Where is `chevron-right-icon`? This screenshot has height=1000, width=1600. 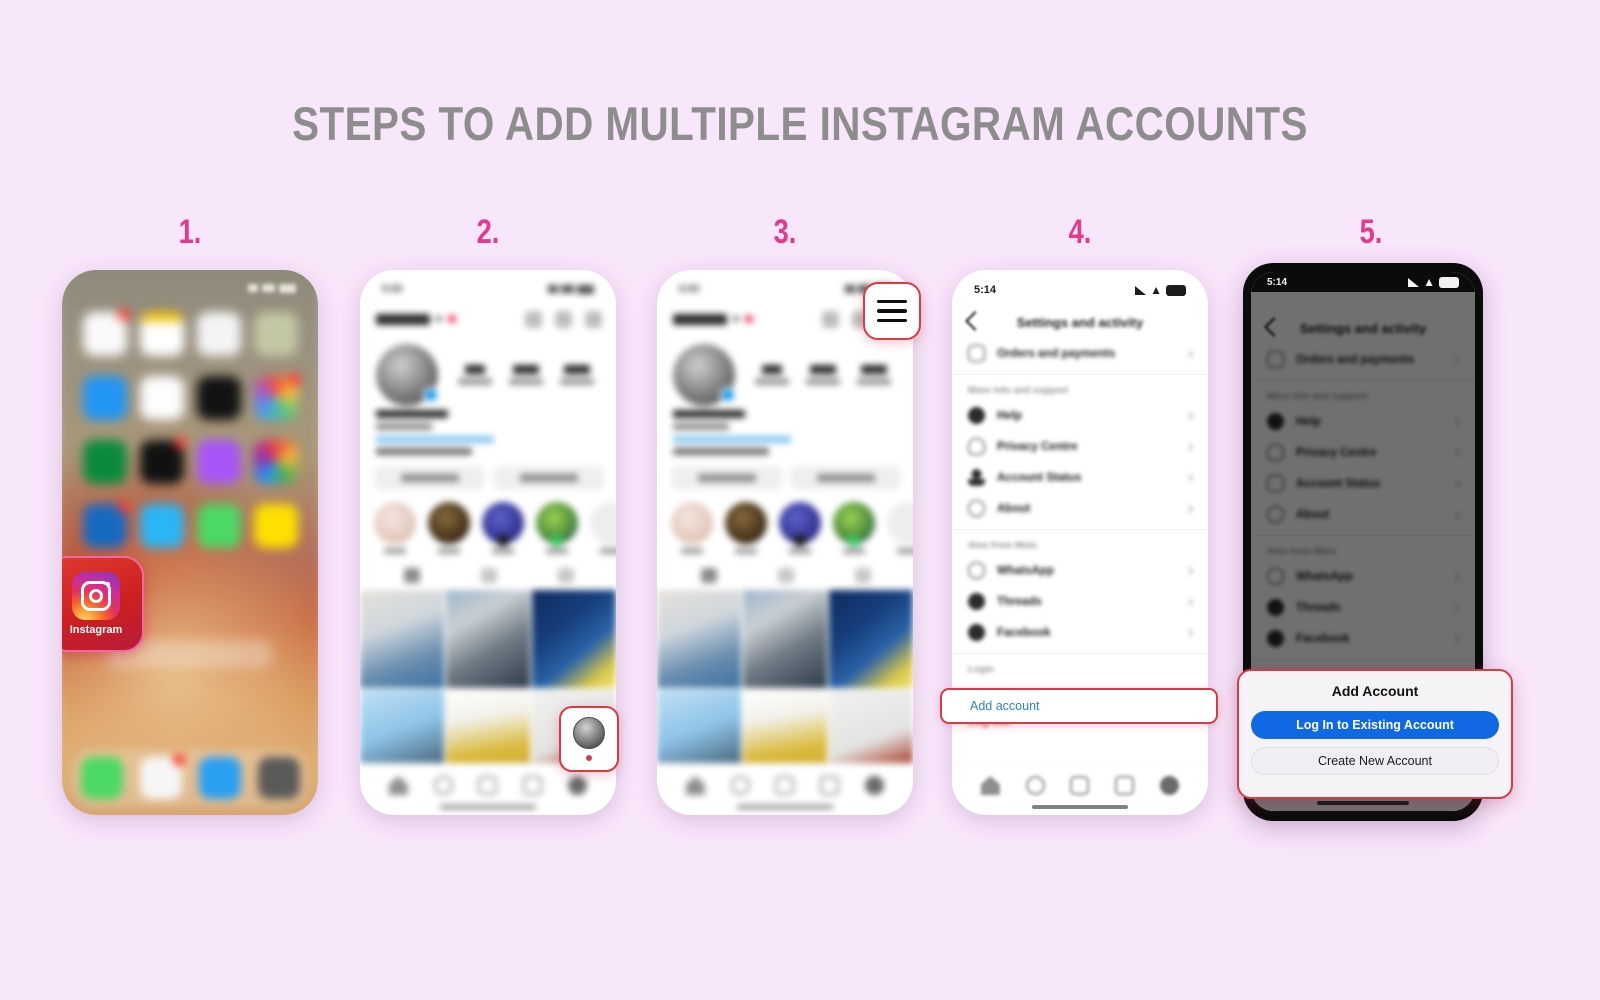
chevron-right-icon is located at coordinates (1189, 446).